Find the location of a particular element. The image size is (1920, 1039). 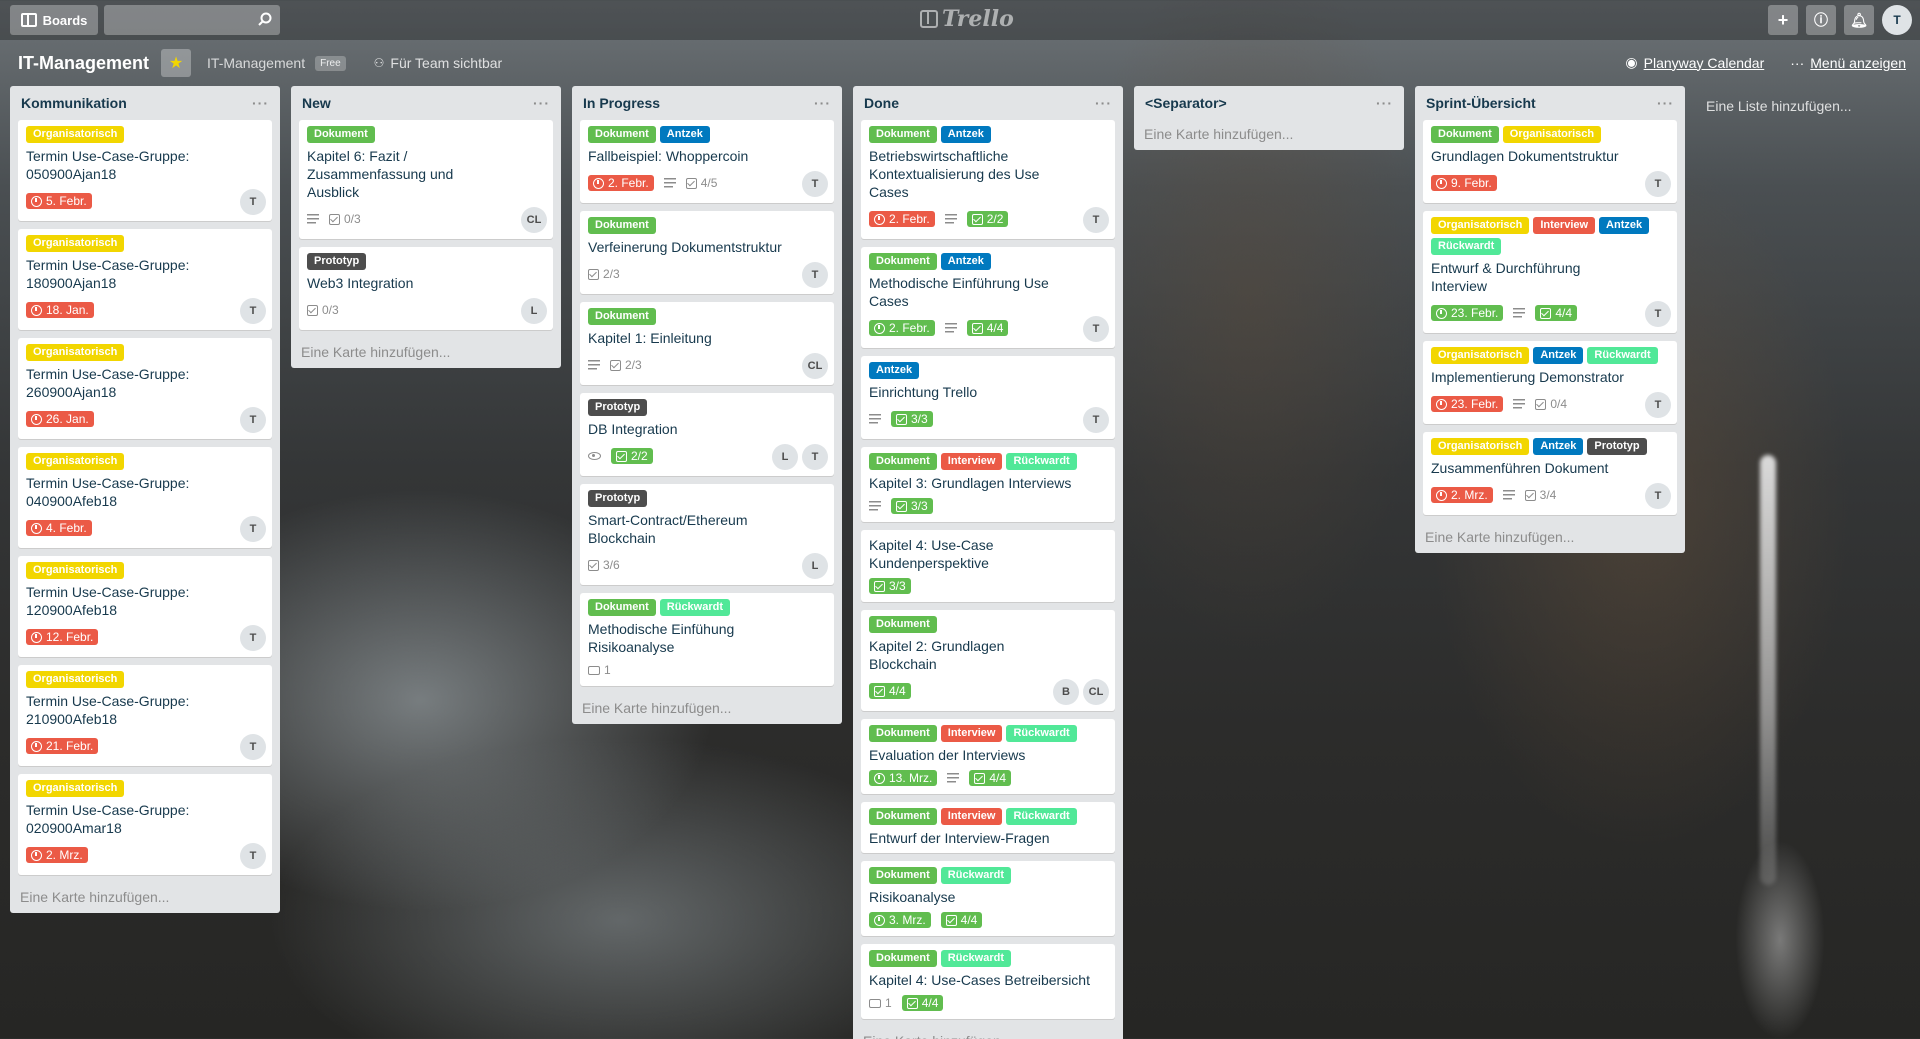

list-title: Sprint-Übersicht is located at coordinates (1481, 103).